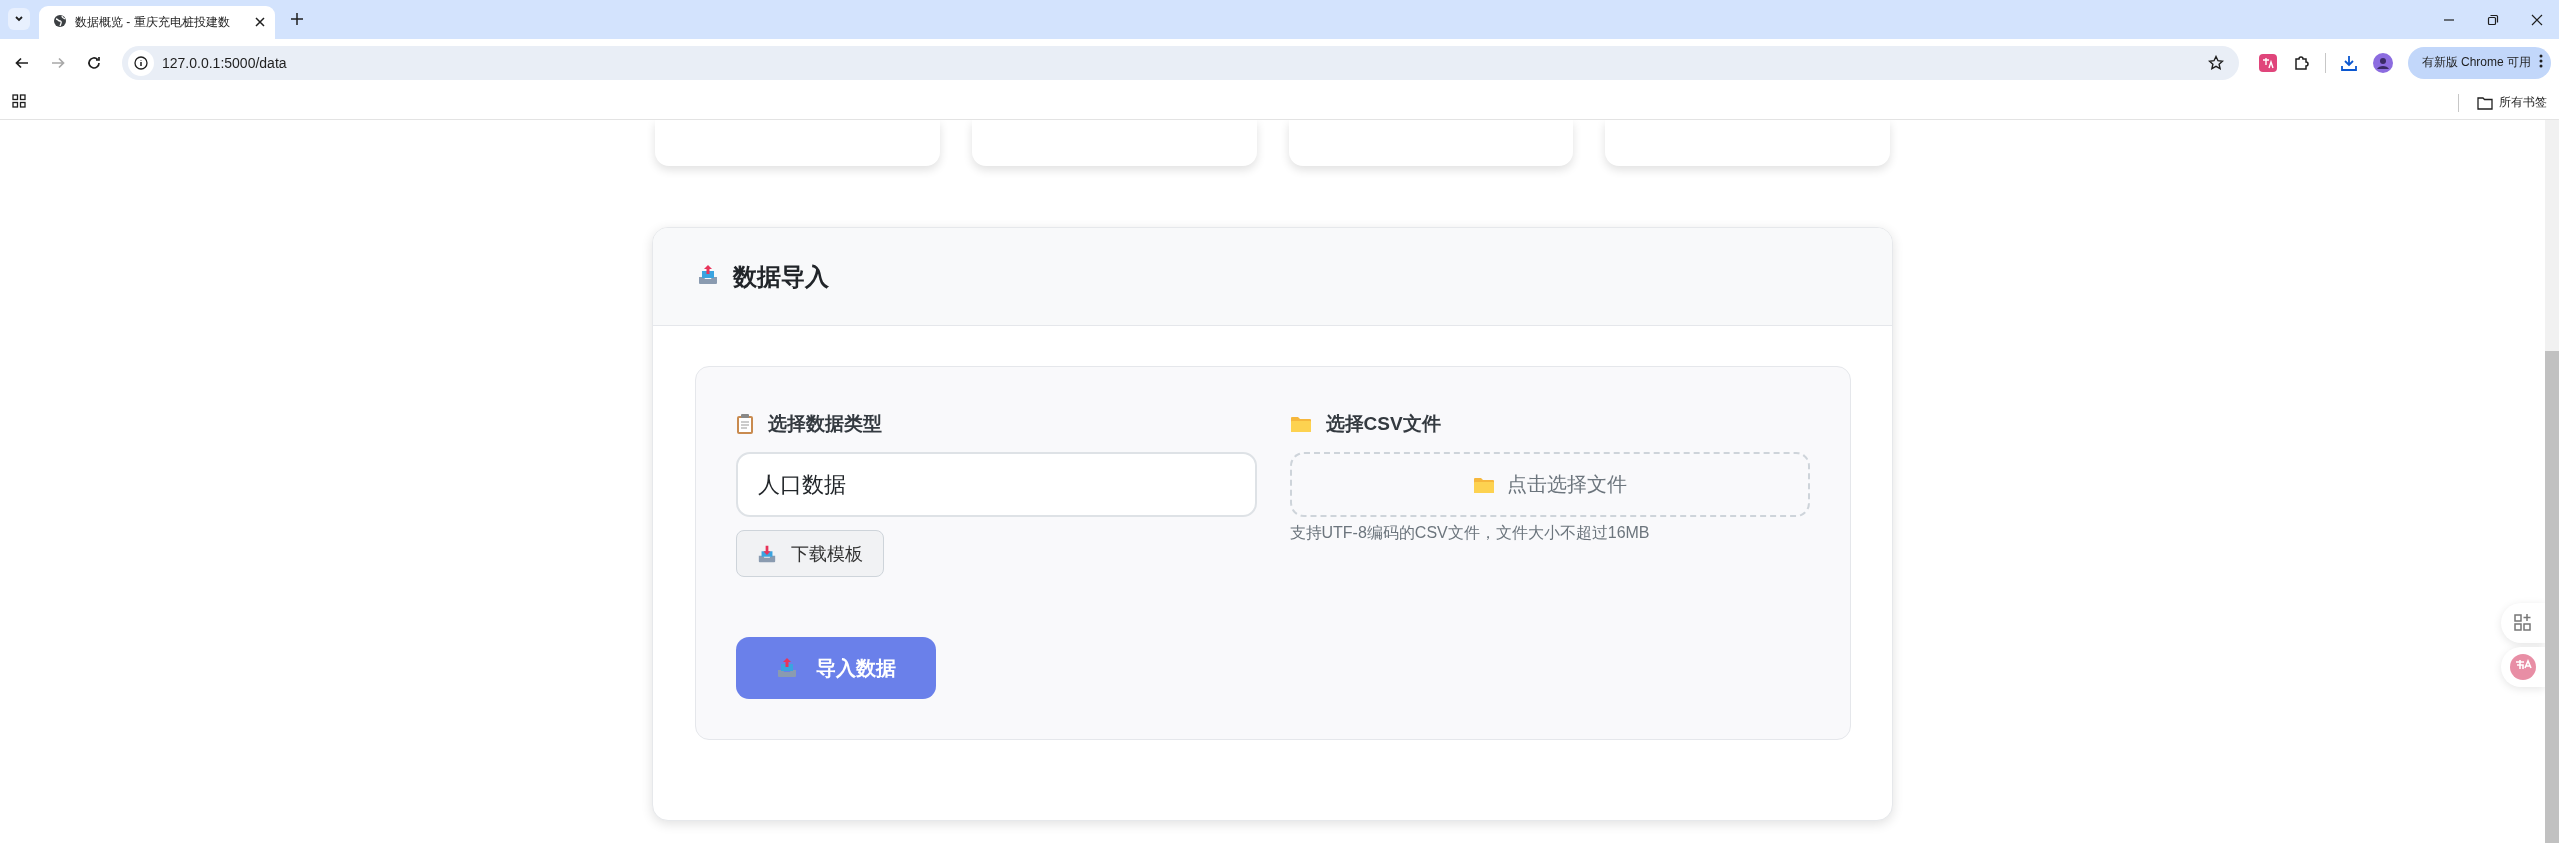 Image resolution: width=2559 pixels, height=843 pixels. I want to click on field-label: 选择数据类型, so click(825, 424).